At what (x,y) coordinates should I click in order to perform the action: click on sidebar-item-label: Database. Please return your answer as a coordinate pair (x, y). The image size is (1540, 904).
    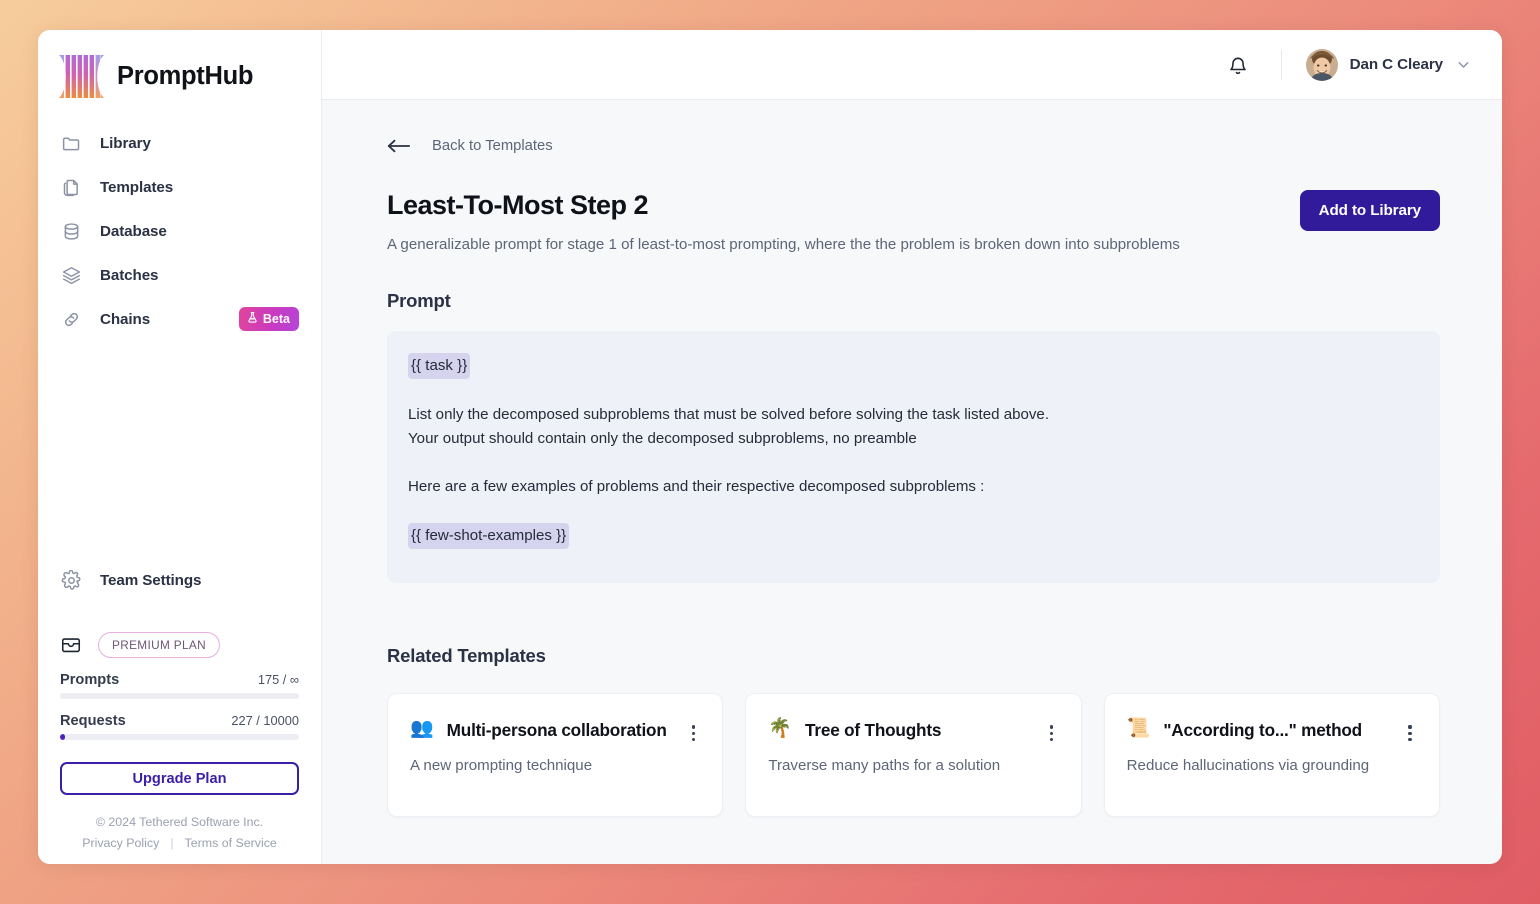
    Looking at the image, I should click on (133, 231).